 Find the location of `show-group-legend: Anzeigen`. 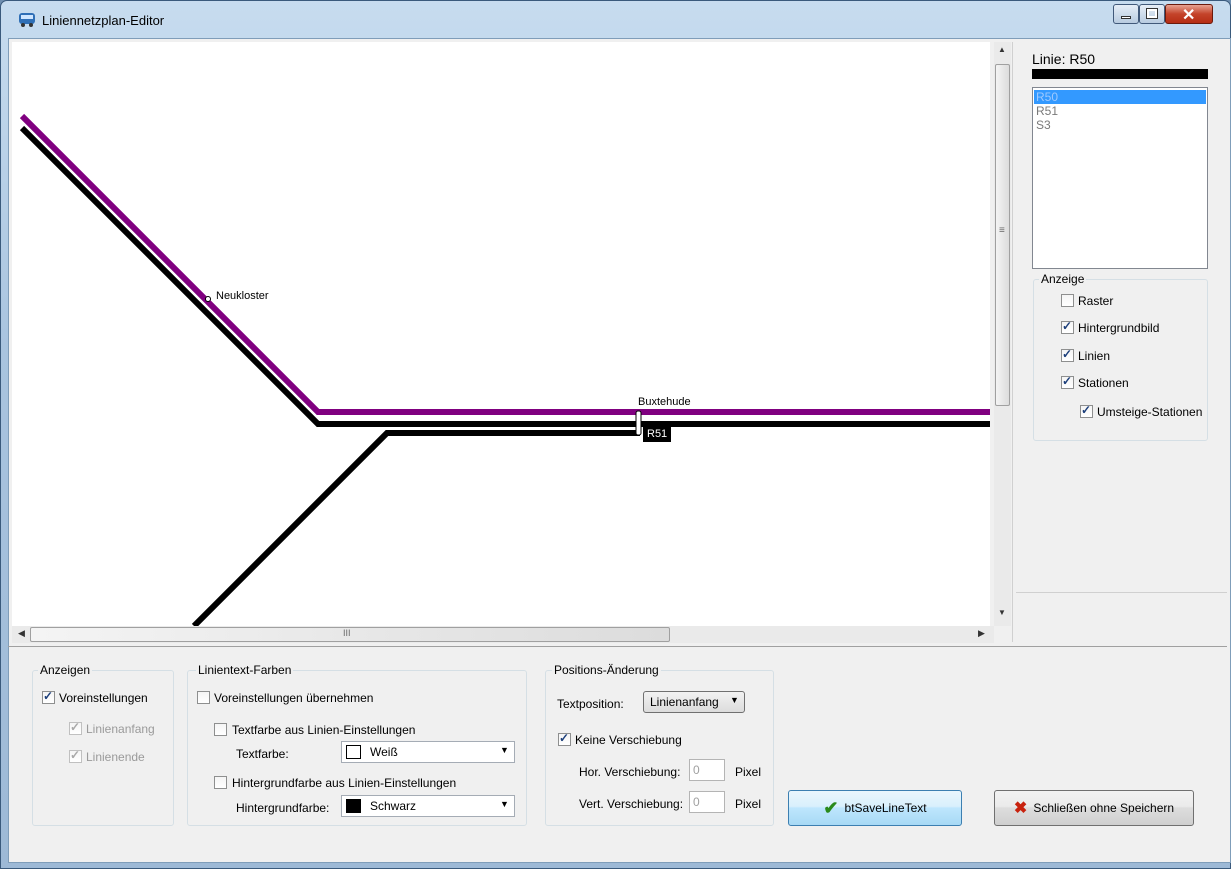

show-group-legend: Anzeigen is located at coordinates (65, 670).